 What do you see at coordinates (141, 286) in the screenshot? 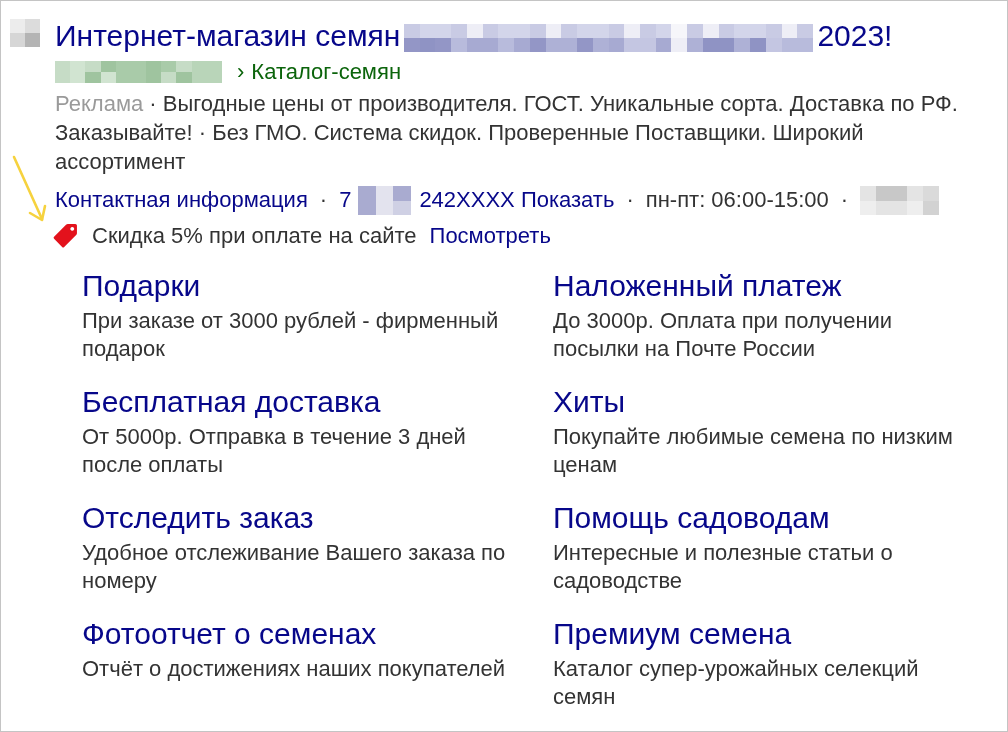
I see `sitelink-title: Подарки` at bounding box center [141, 286].